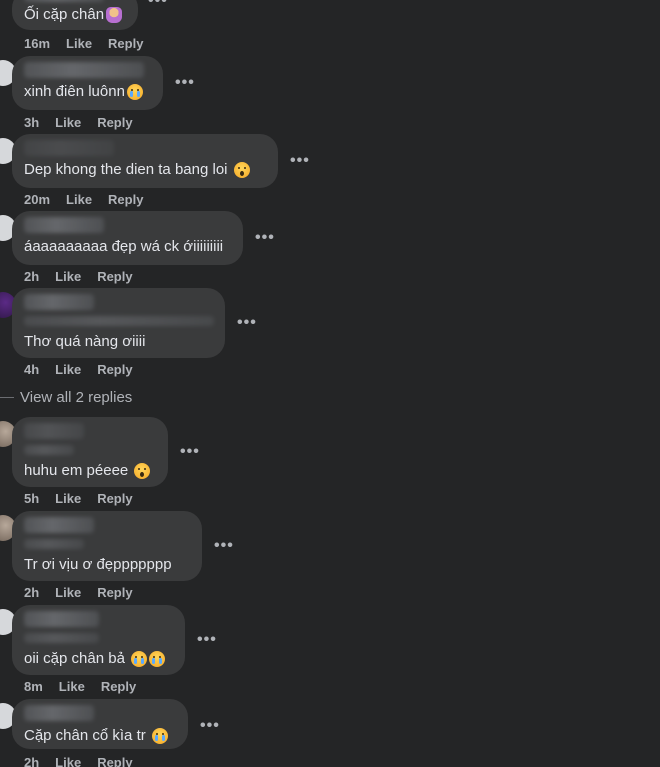 Image resolution: width=660 pixels, height=767 pixels. I want to click on comment-item: oii cặp chân bả ••• 8m Like Reply, so click(330, 651).